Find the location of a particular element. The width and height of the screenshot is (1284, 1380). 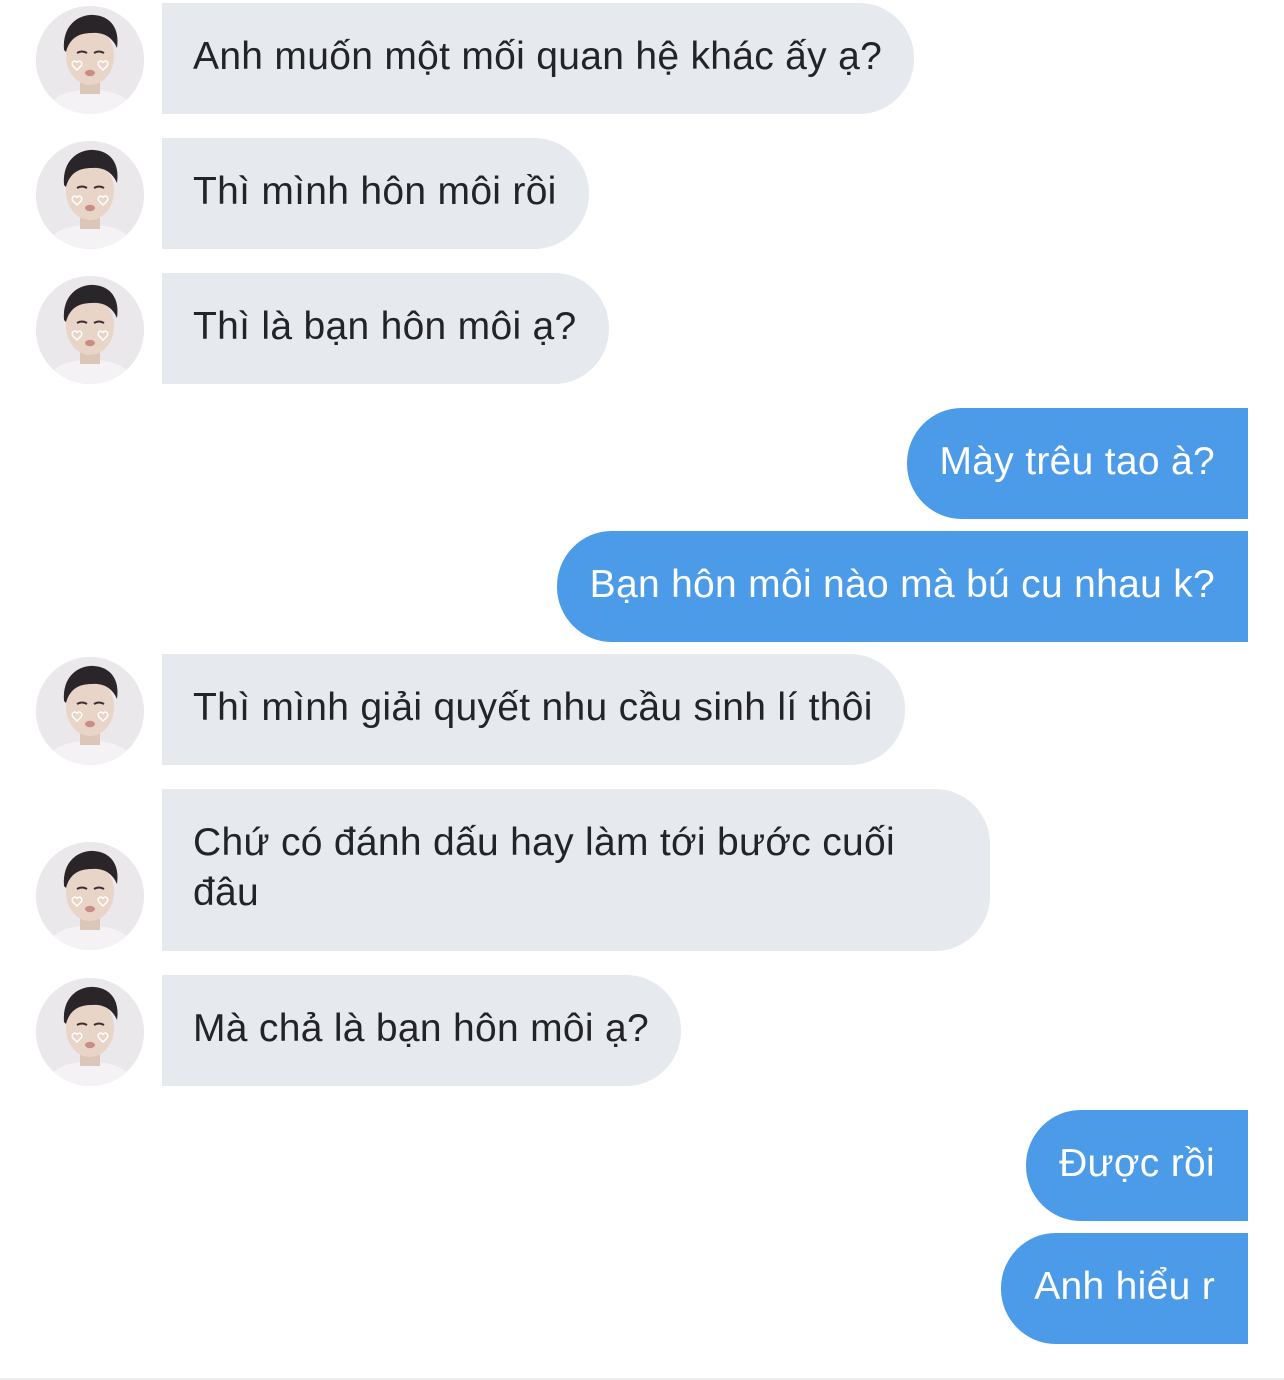

outgoing-message-bubble: Bạn hôn môi nào mà bú cu nhau k? is located at coordinates (902, 586).